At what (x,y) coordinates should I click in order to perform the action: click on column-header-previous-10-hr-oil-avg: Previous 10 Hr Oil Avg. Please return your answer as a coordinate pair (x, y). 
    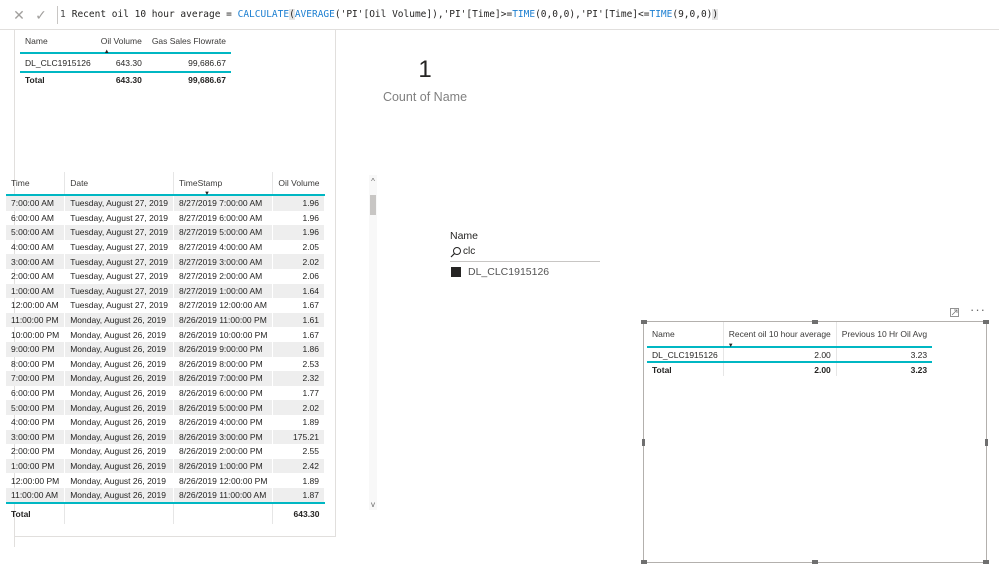
    Looking at the image, I should click on (884, 335).